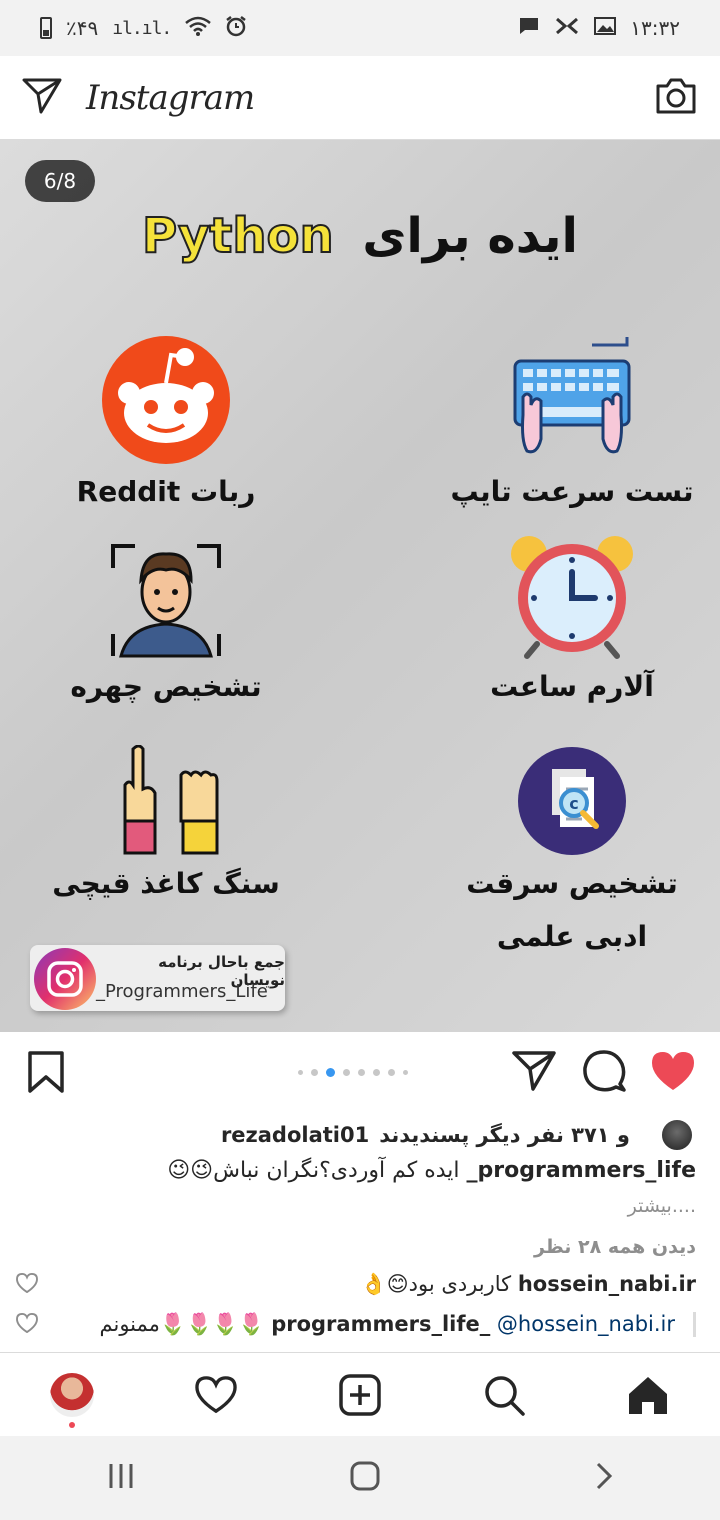 The width and height of the screenshot is (720, 1520). I want to click on status-right: ۱۳:۳۲, so click(599, 28).